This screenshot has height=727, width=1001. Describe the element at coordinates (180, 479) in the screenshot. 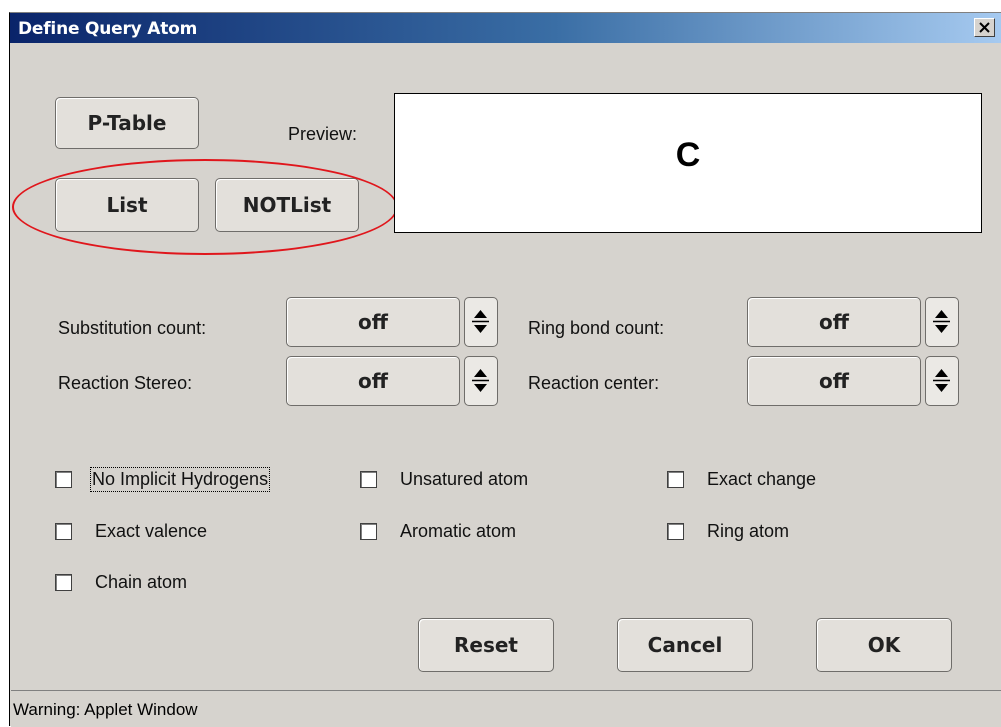

I see `no-implicit-hydrogens-label: No Implicit Hydrogens` at that location.